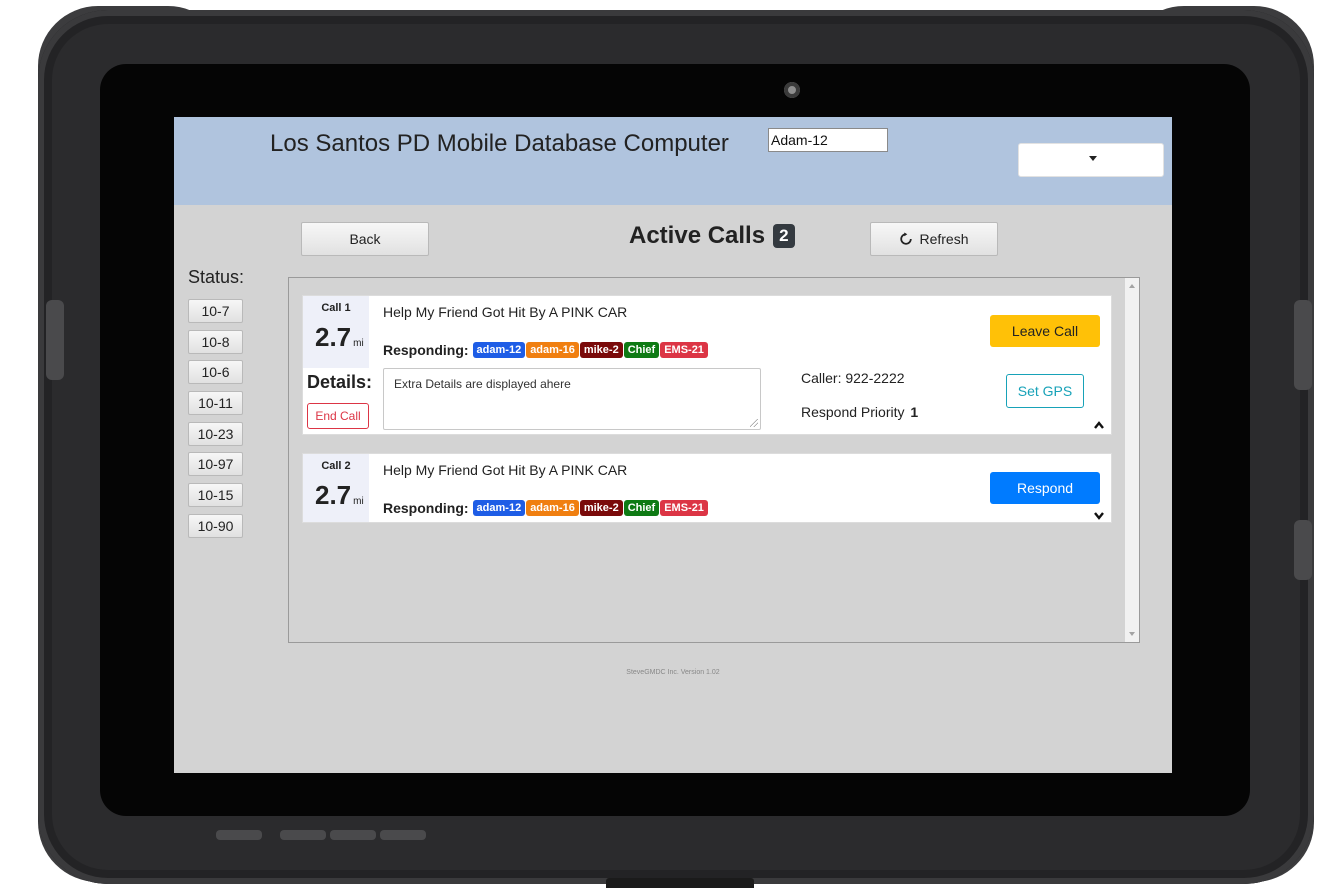 The width and height of the screenshot is (1342, 888). What do you see at coordinates (673, 672) in the screenshot?
I see `version-footer: SteveGMDC Inc. Version 1.02` at bounding box center [673, 672].